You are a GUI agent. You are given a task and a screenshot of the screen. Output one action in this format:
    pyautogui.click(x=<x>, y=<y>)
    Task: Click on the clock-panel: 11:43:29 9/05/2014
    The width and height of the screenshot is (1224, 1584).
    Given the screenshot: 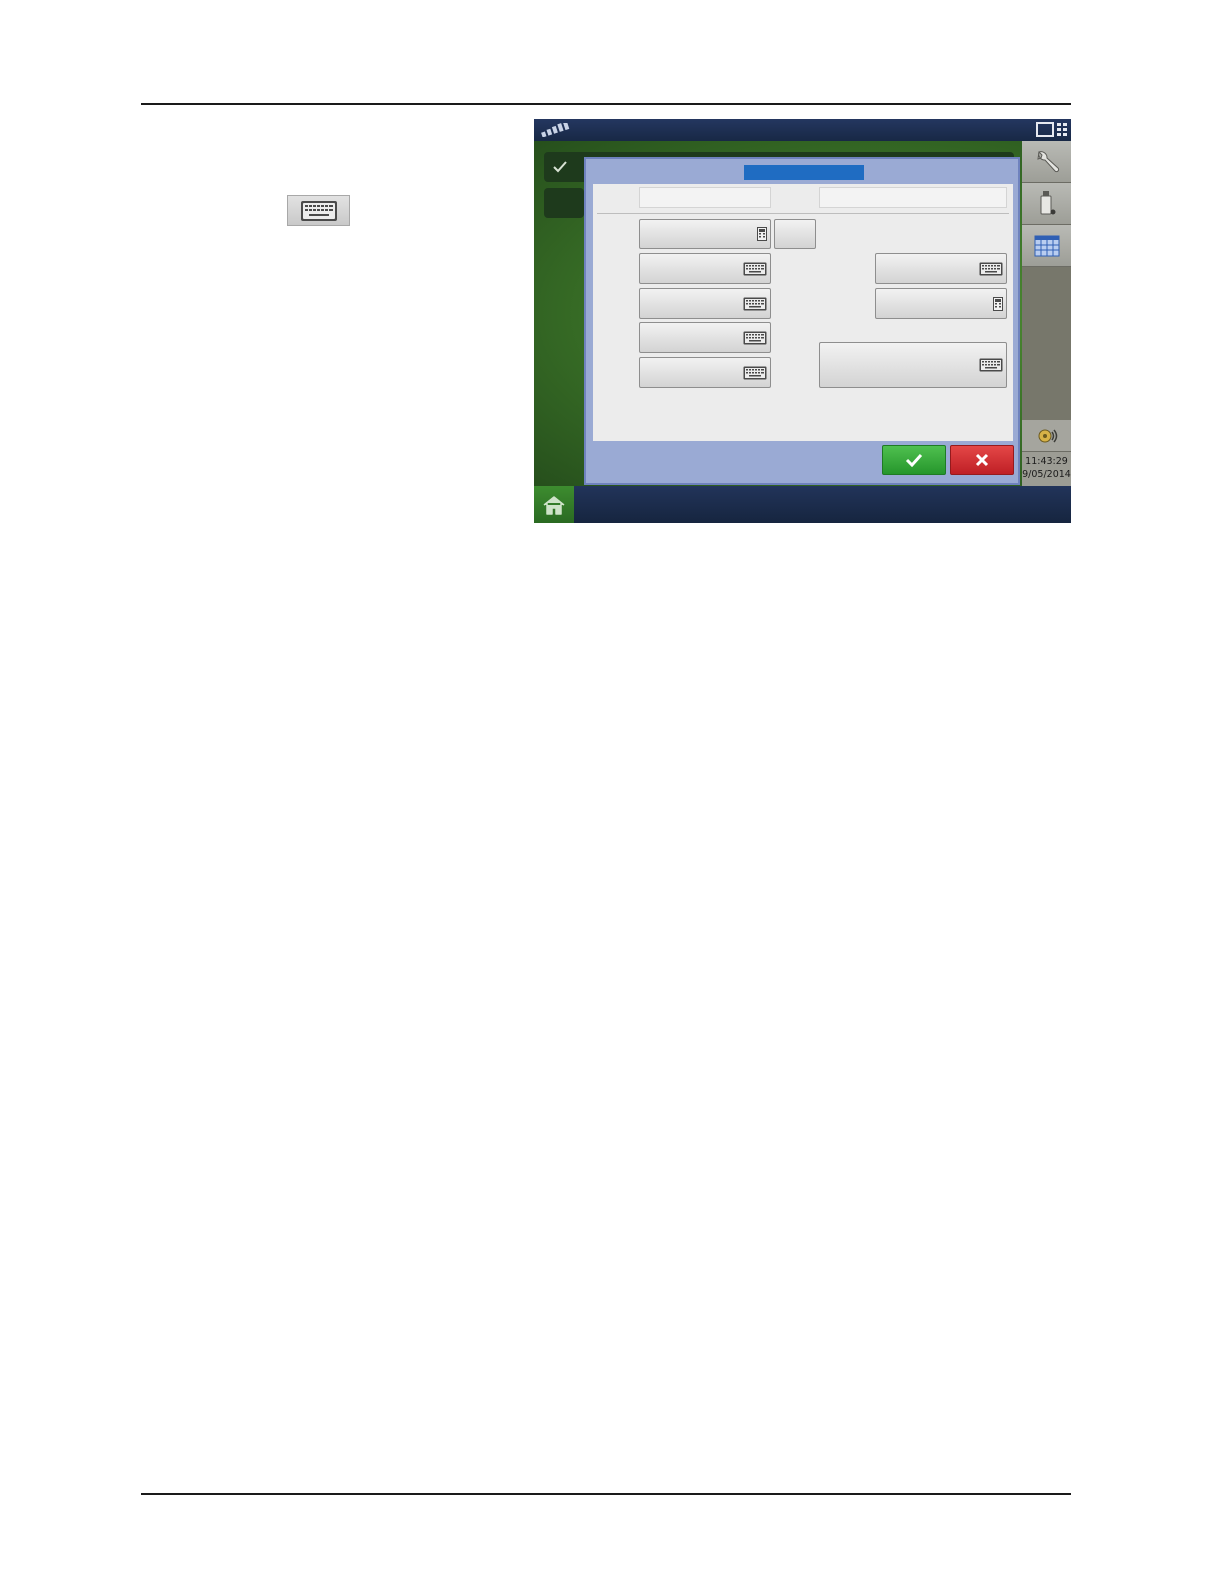 What is the action you would take?
    pyautogui.click(x=1046, y=469)
    